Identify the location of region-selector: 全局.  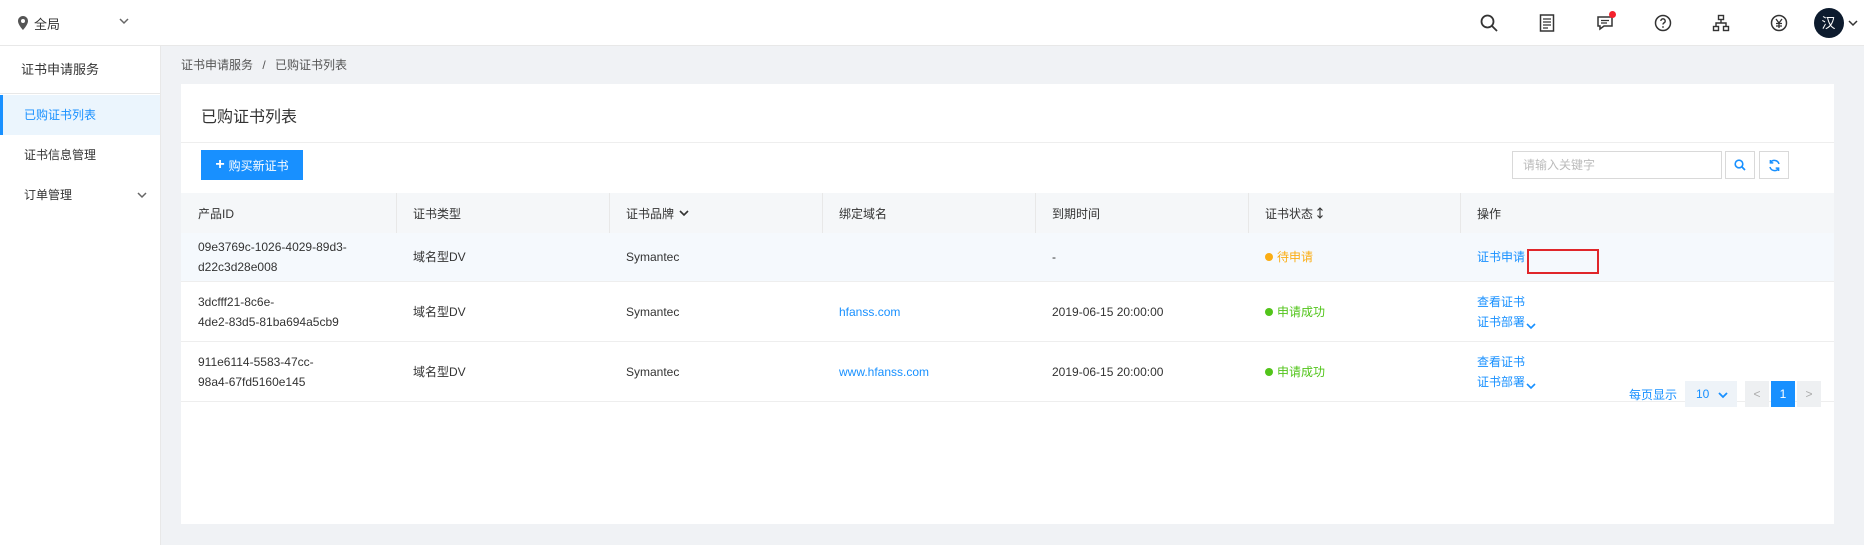
(73, 23).